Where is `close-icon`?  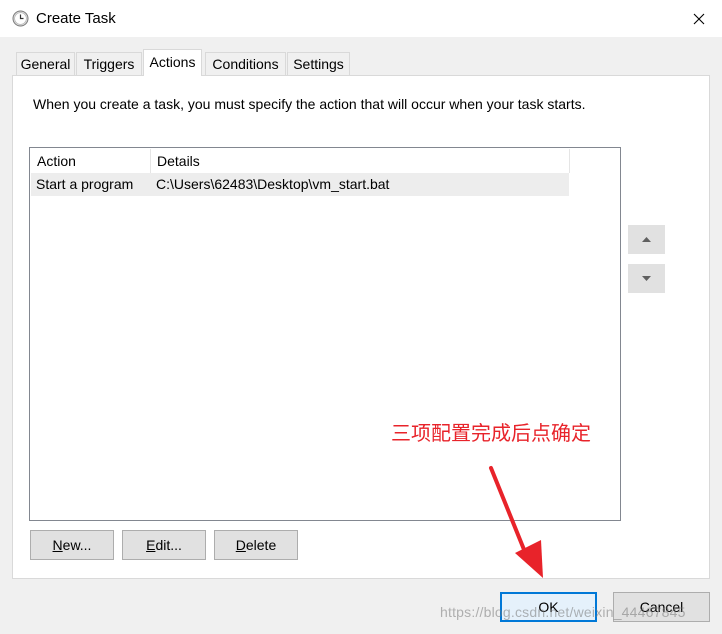 close-icon is located at coordinates (699, 18).